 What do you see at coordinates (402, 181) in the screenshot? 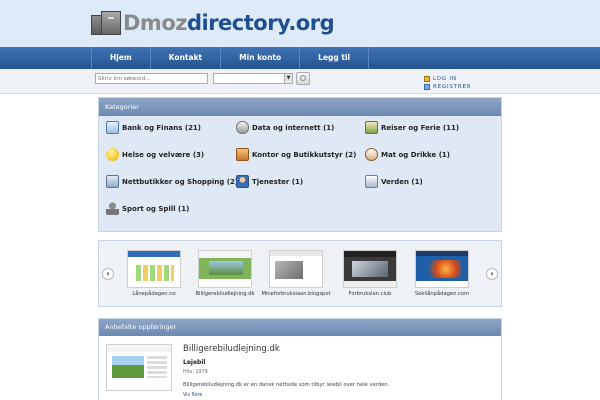
I see `category-label: Verden (1)` at bounding box center [402, 181].